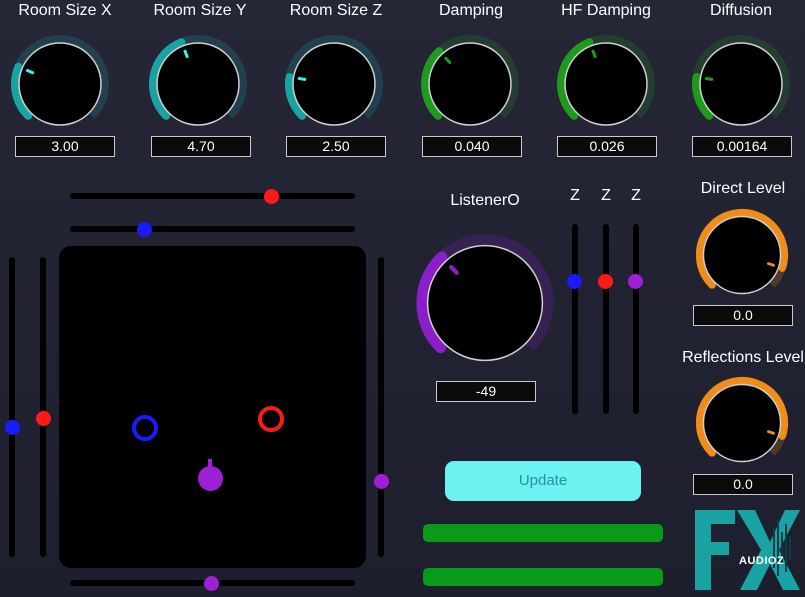  Describe the element at coordinates (485, 200) in the screenshot. I see `listener-orientation-label: ListenerO` at that location.